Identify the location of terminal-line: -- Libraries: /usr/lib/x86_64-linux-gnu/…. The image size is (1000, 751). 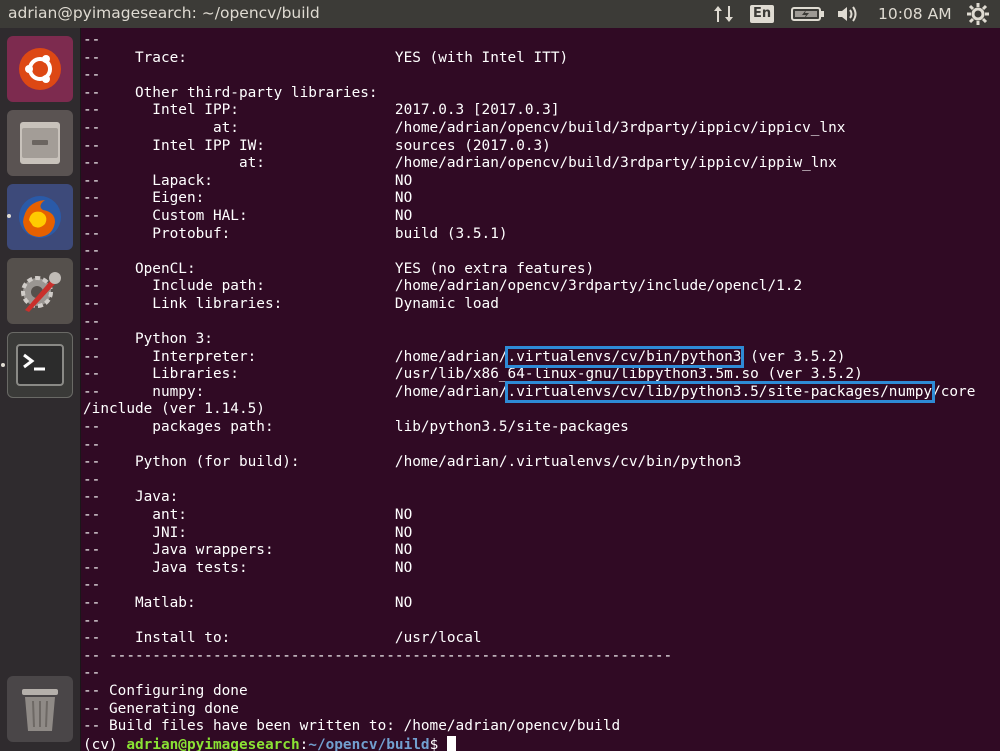
(473, 374).